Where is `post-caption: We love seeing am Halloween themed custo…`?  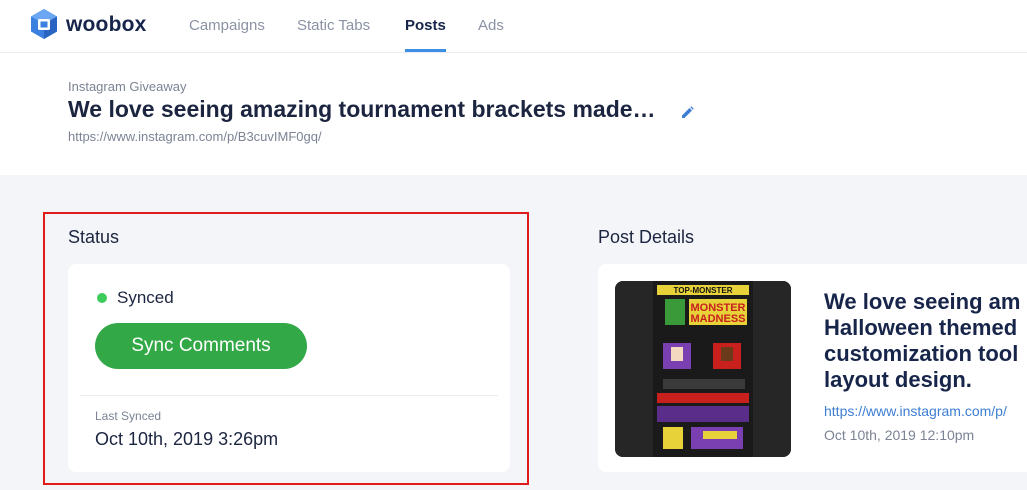 post-caption: We love seeing am Halloween themed custo… is located at coordinates (922, 340).